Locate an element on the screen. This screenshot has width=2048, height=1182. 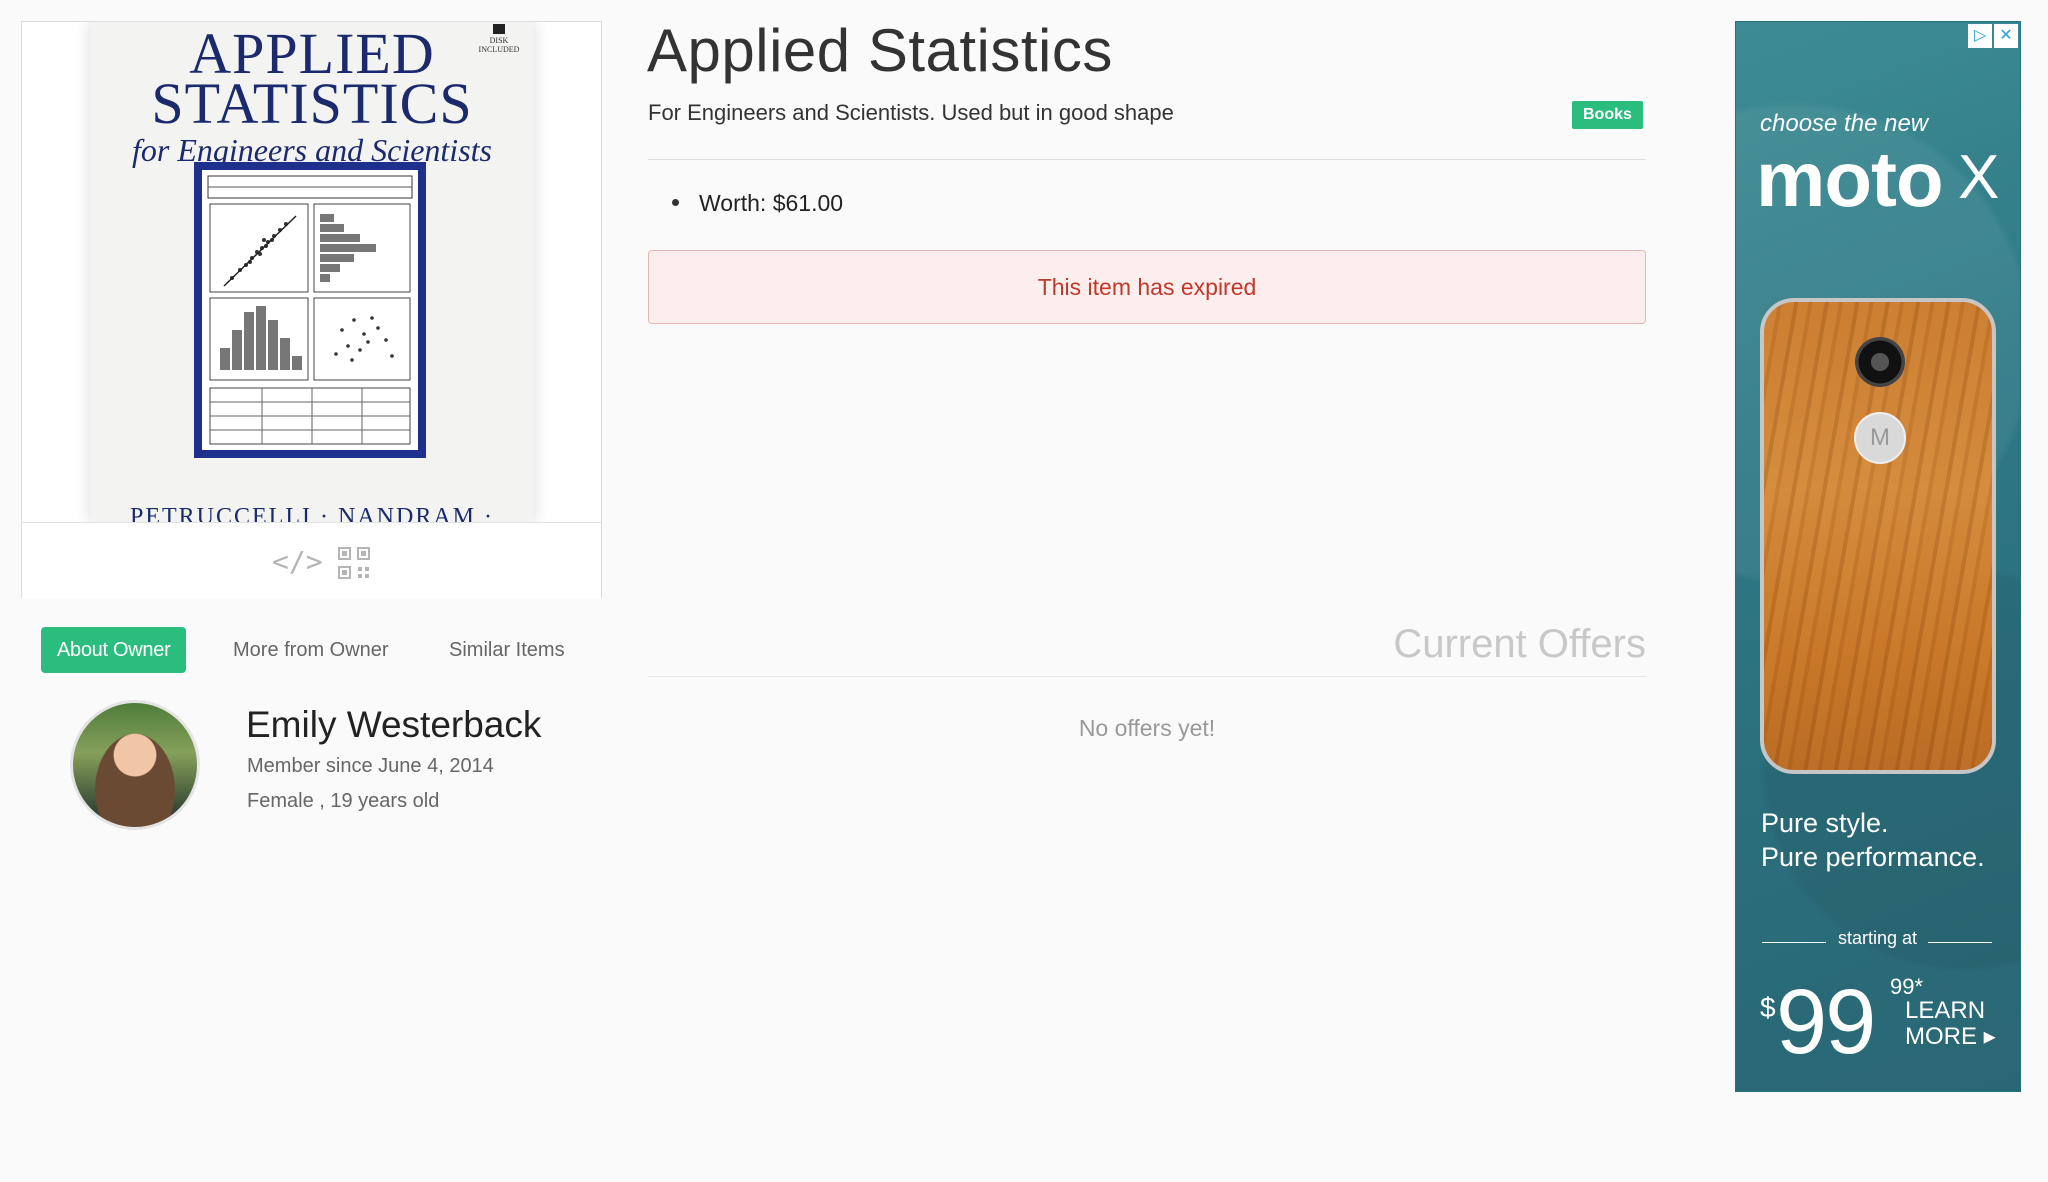
category-badge: Books is located at coordinates (1607, 115).